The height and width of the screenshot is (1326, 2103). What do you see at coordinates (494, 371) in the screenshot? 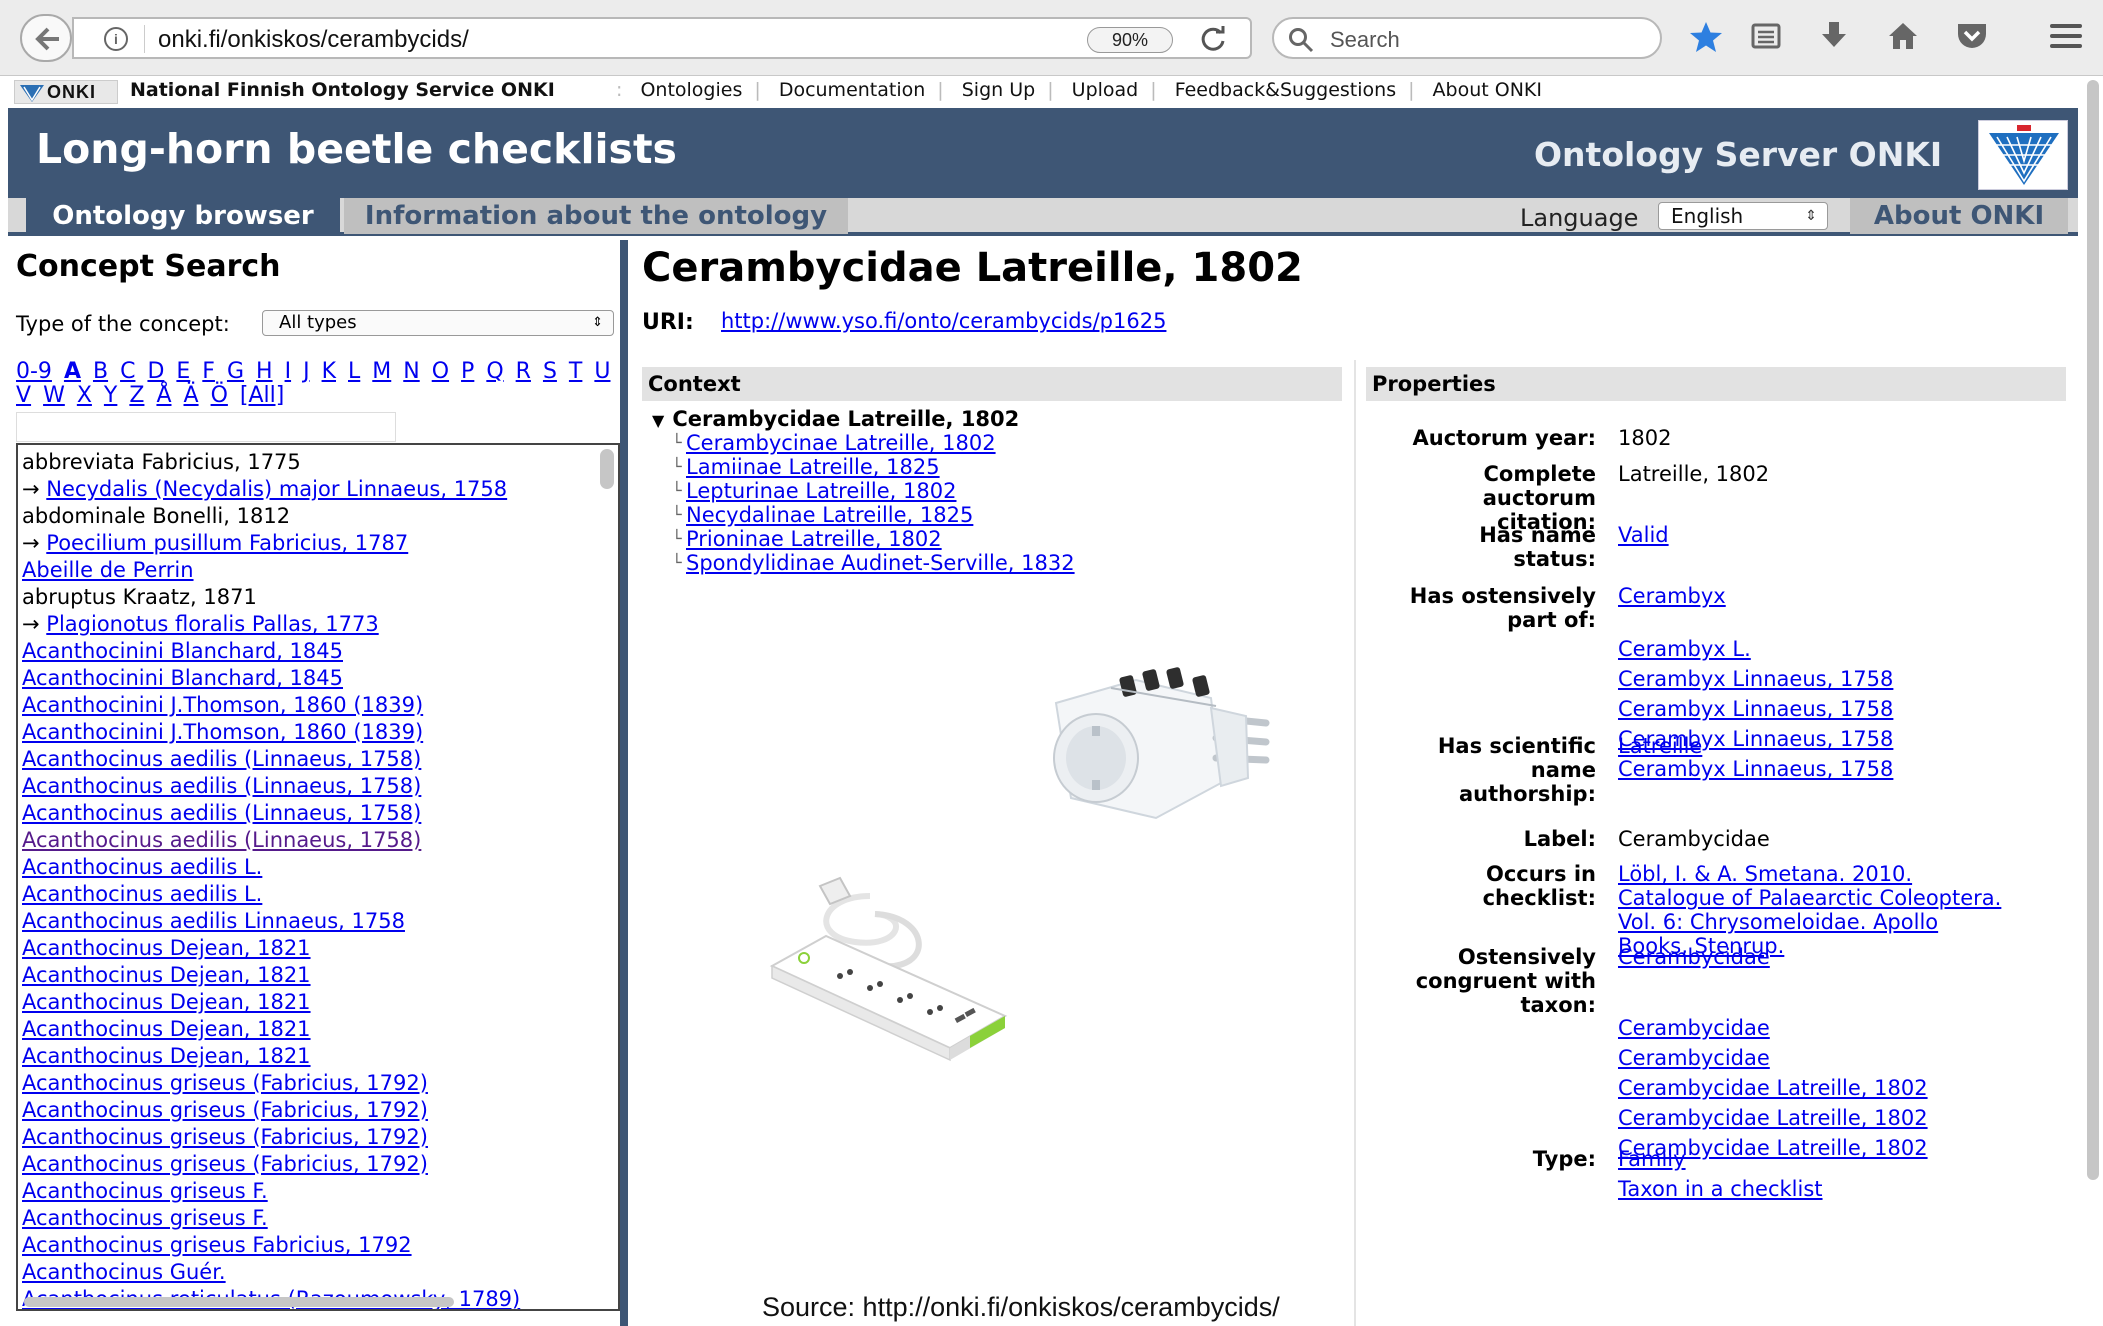
I see `alphabet-letter-link: Q` at bounding box center [494, 371].